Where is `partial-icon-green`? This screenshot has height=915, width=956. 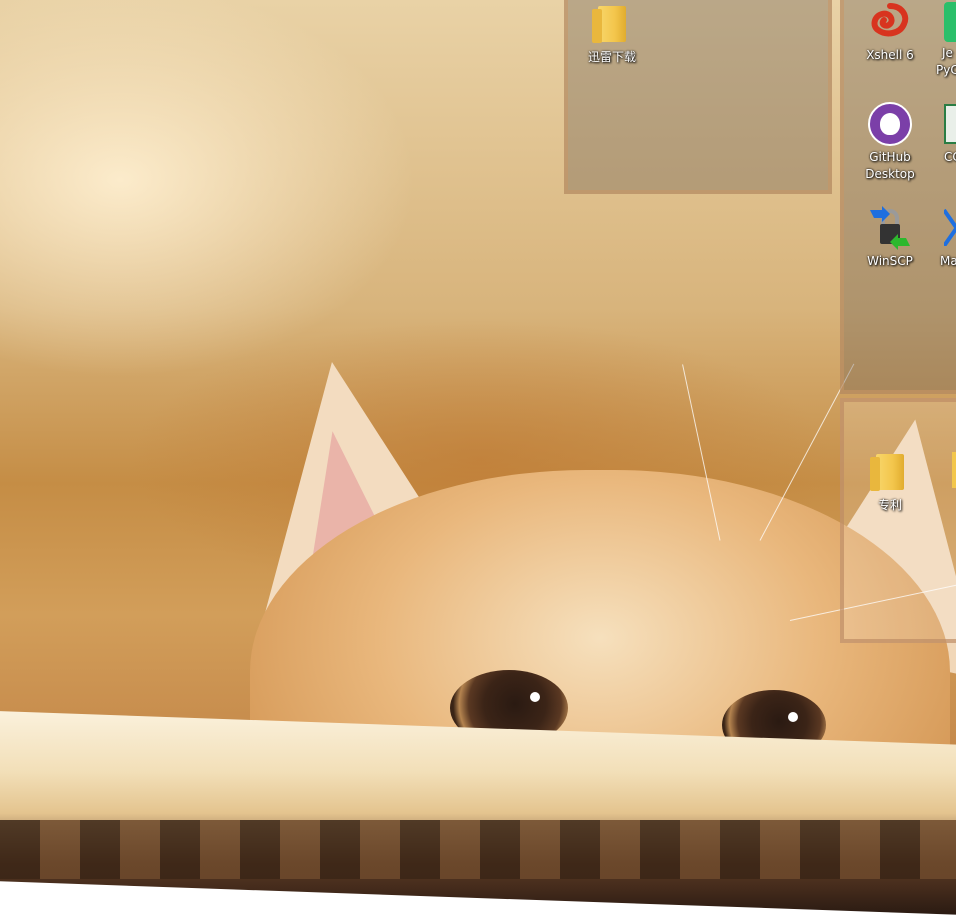 partial-icon-green is located at coordinates (950, 22).